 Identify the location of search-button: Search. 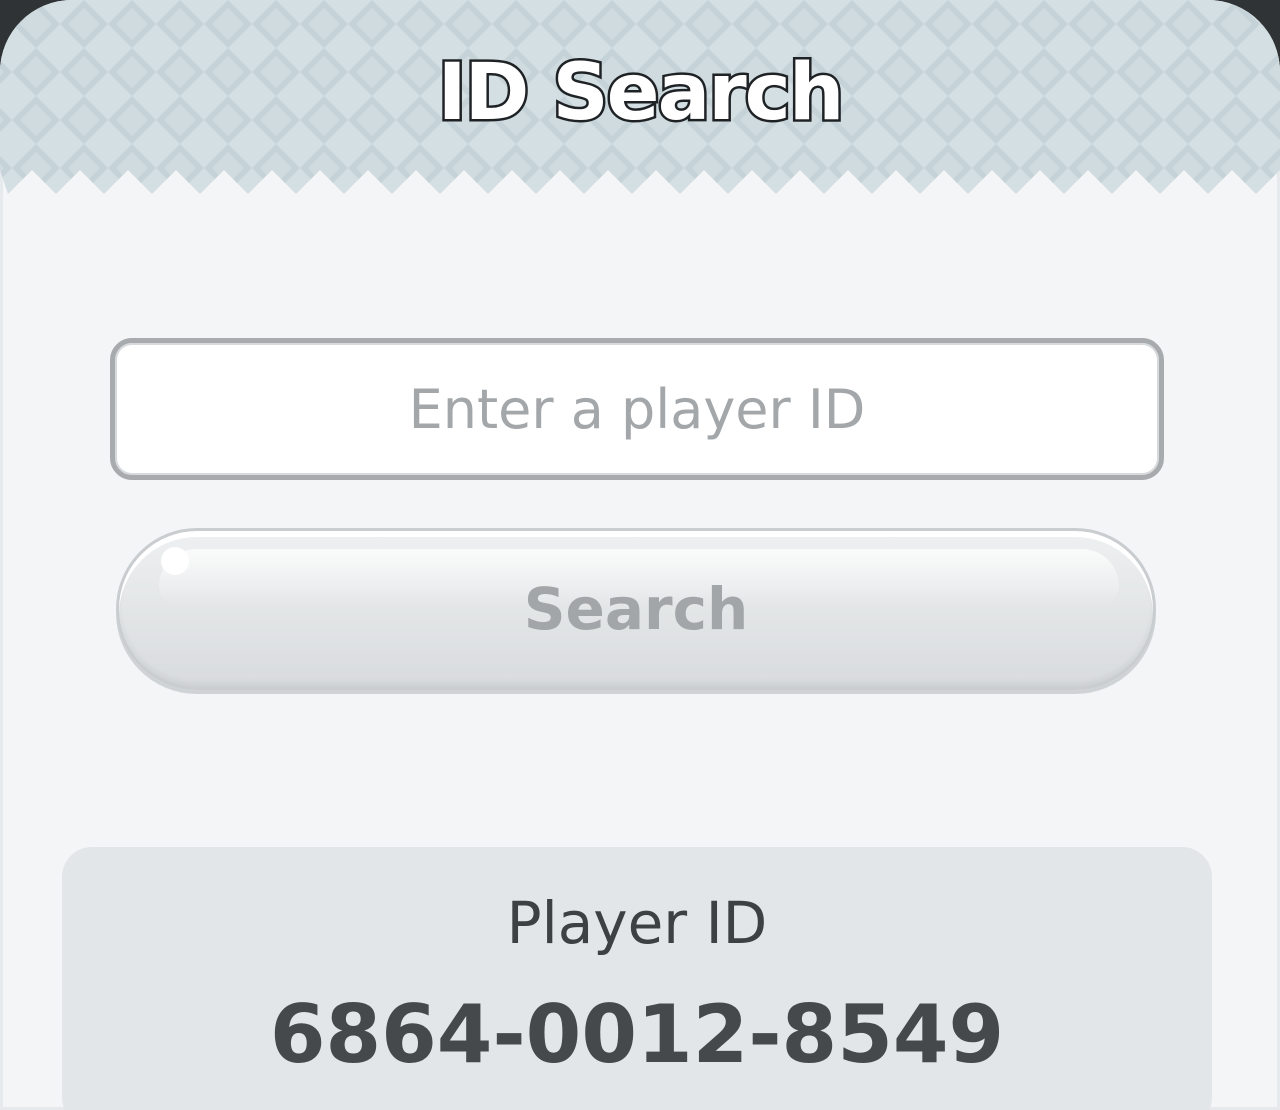
(636, 609).